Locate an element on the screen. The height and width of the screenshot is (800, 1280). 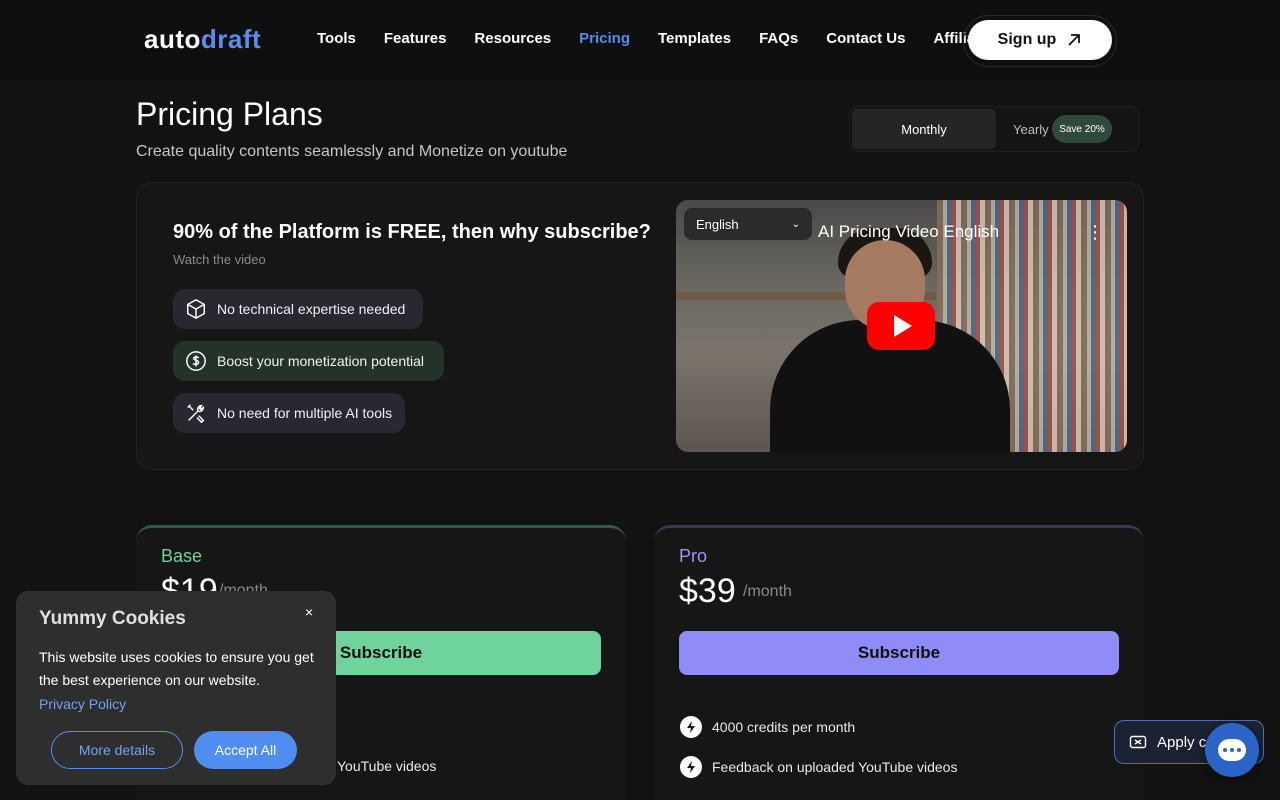
plan-name-pro: Pro is located at coordinates (693, 556).